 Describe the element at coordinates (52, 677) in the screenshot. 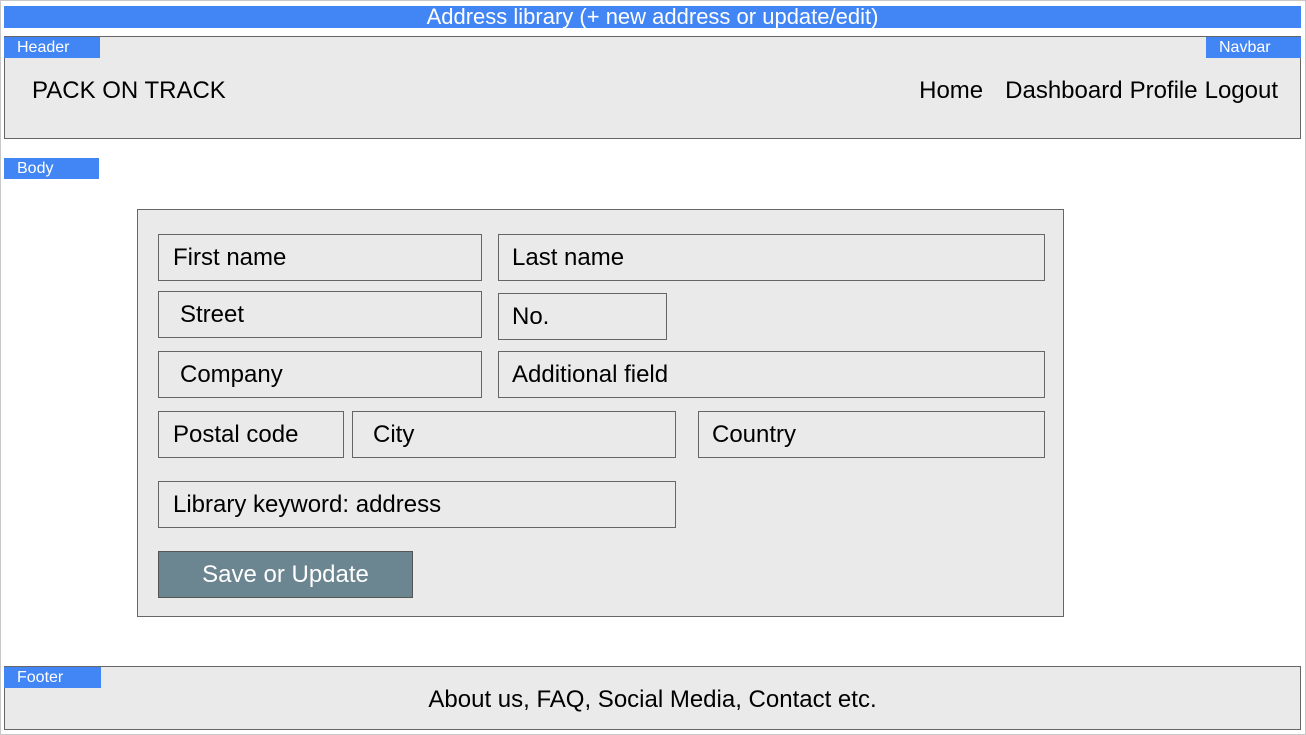

I see `footer-tag: Footer` at that location.